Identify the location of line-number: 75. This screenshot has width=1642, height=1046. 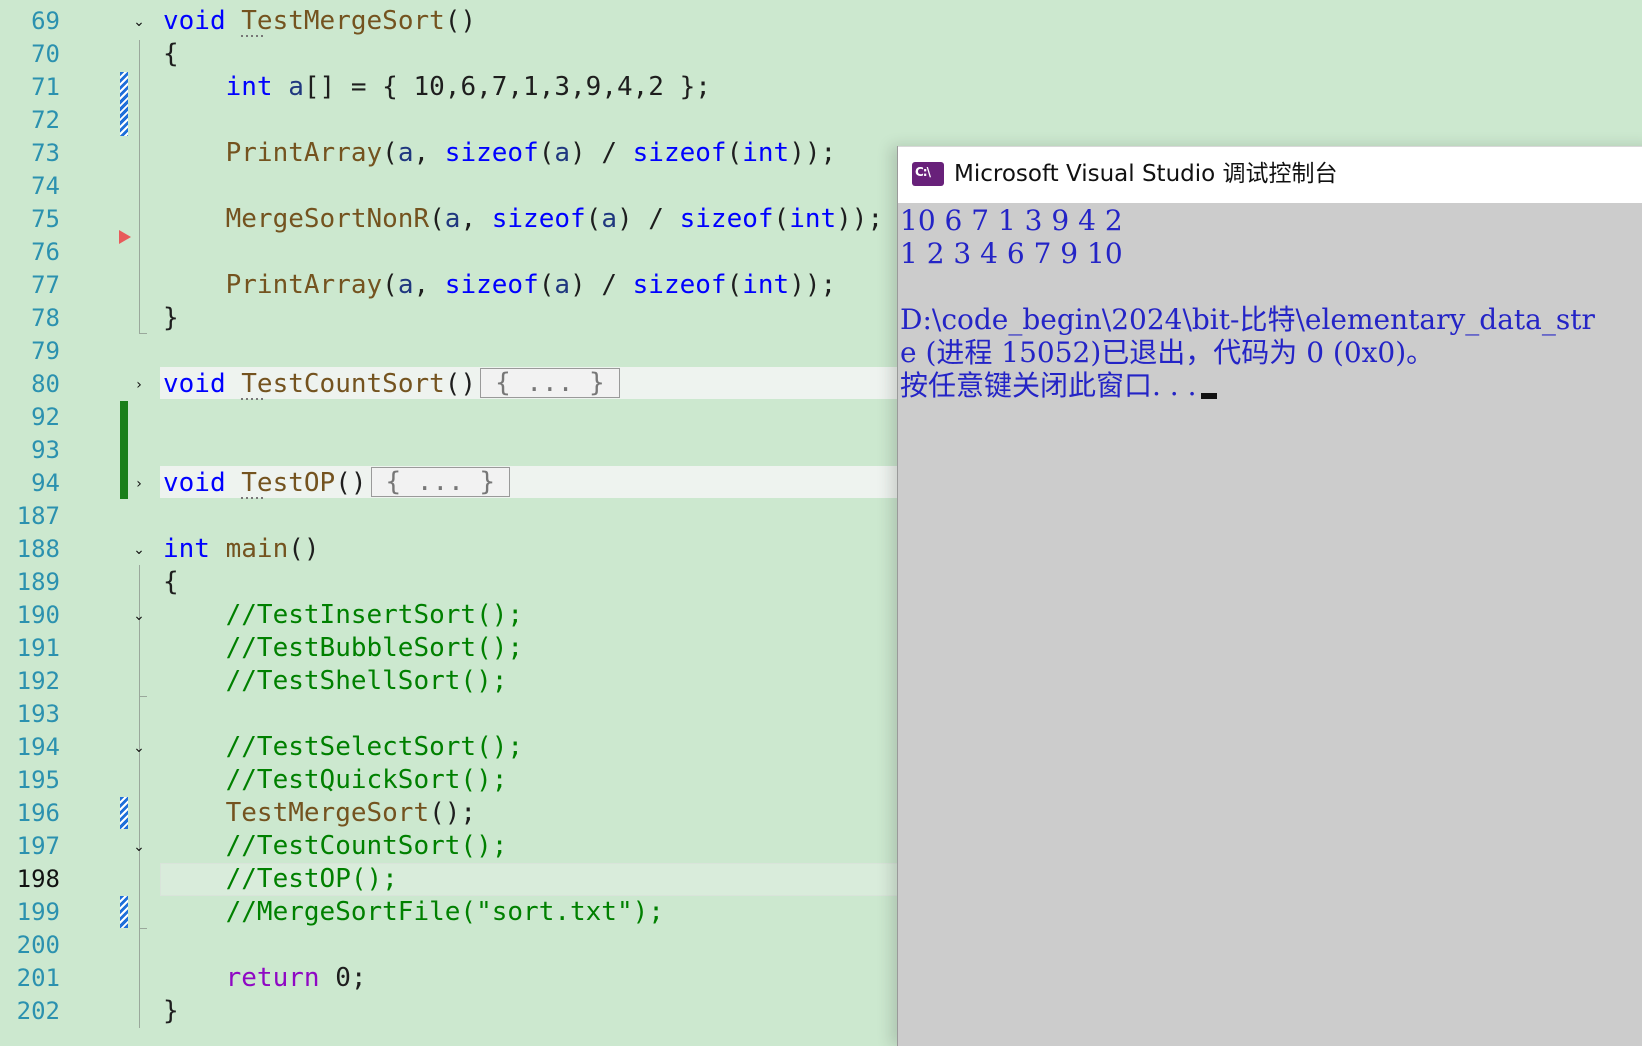
(45, 219).